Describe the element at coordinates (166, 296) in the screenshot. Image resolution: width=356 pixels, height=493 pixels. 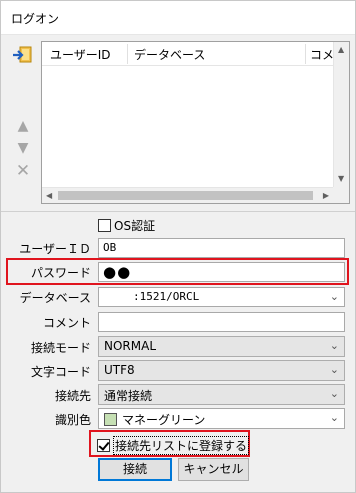
I see `database-value: :1521/ORCL` at that location.